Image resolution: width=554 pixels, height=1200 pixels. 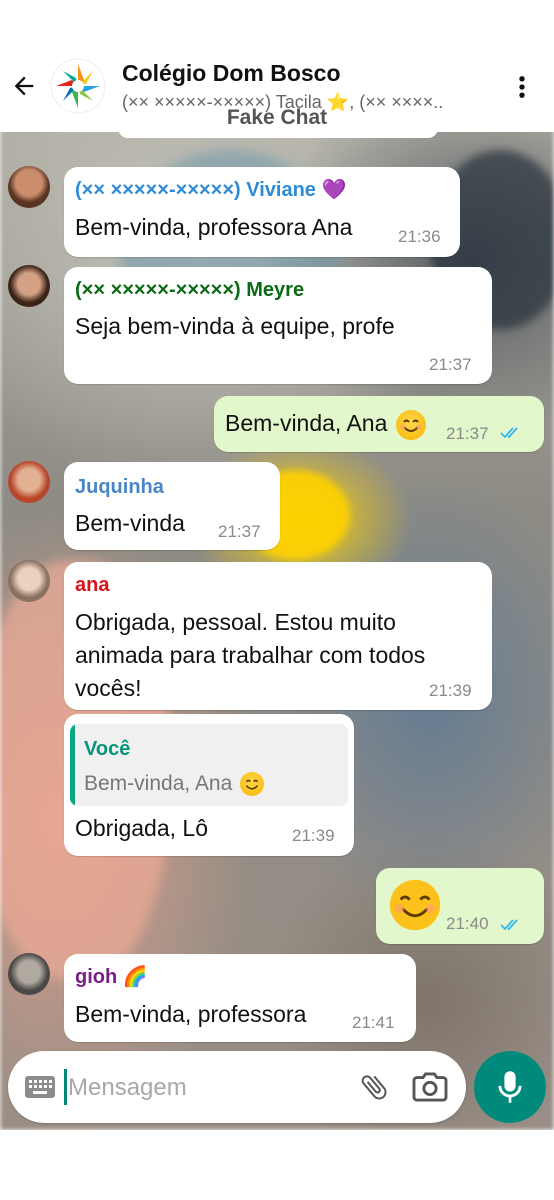 What do you see at coordinates (430, 1087) in the screenshot?
I see `camera-icon` at bounding box center [430, 1087].